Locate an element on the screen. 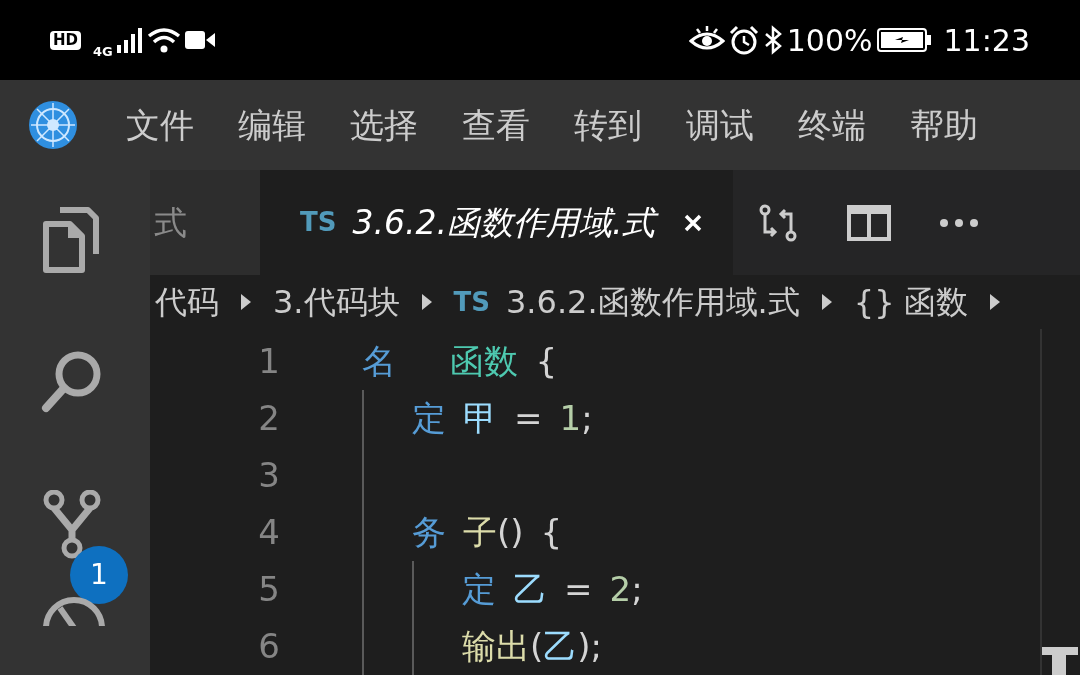 The image size is (1080, 675). network-type: 4G is located at coordinates (103, 52).